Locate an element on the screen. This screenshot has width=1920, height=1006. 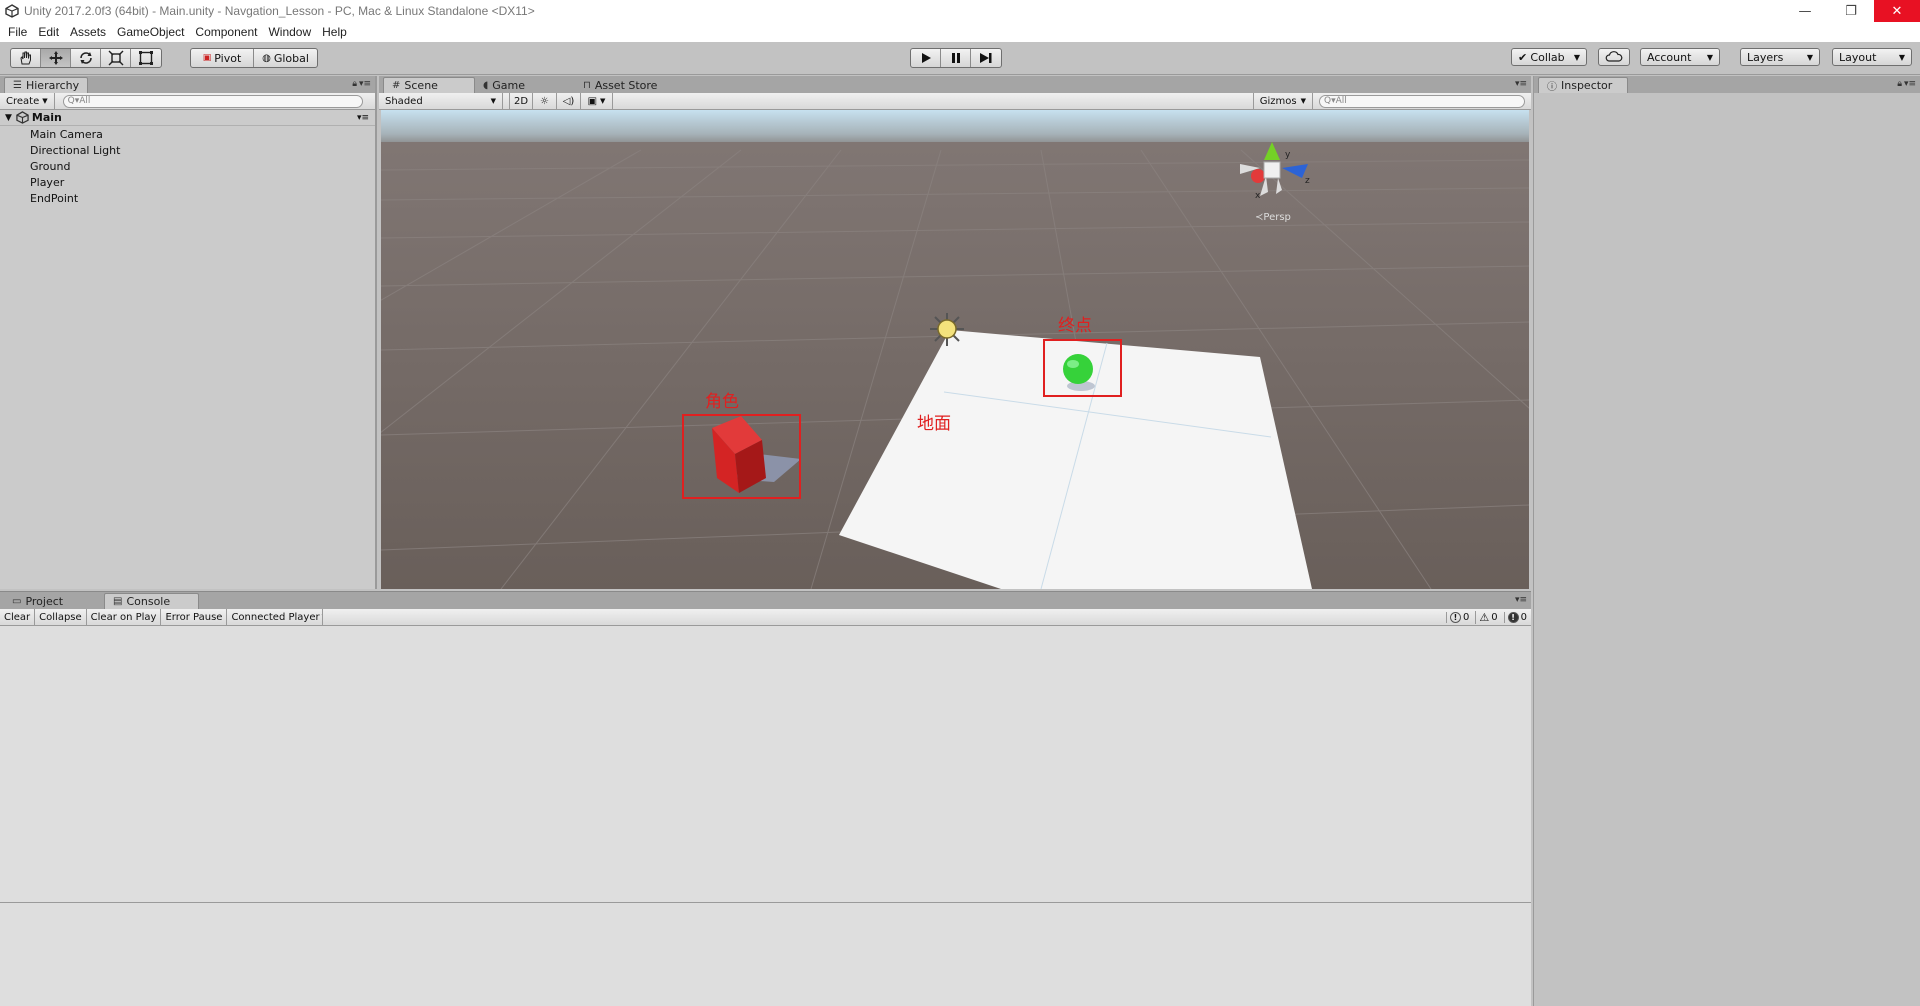
menu-gameobject: GameObject is located at coordinates (150, 32).